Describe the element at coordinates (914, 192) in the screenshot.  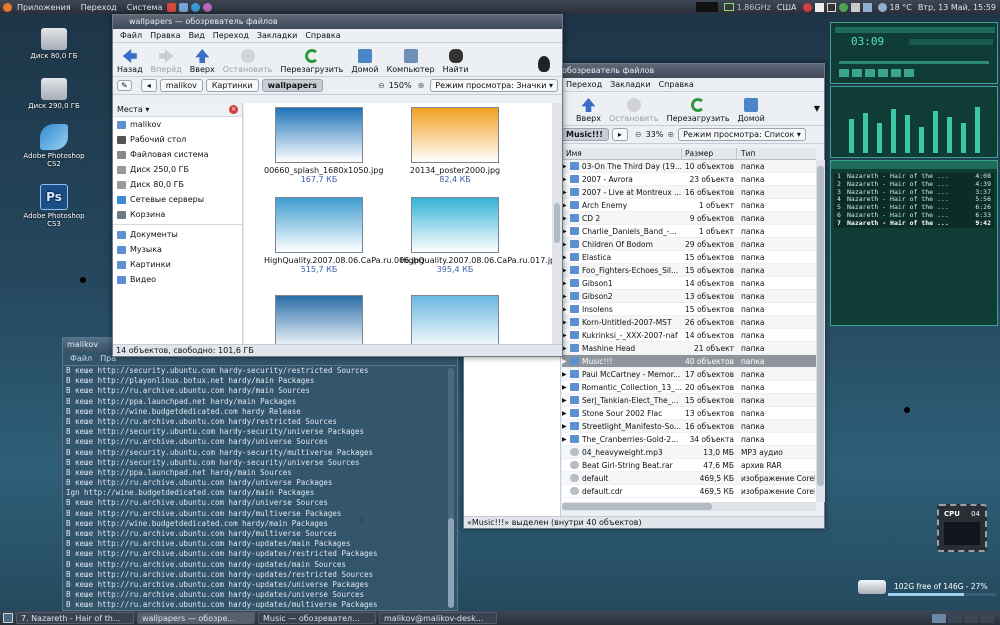
I see `playlist-item: 3 Nazareth - Hair of the ... 3:37` at that location.